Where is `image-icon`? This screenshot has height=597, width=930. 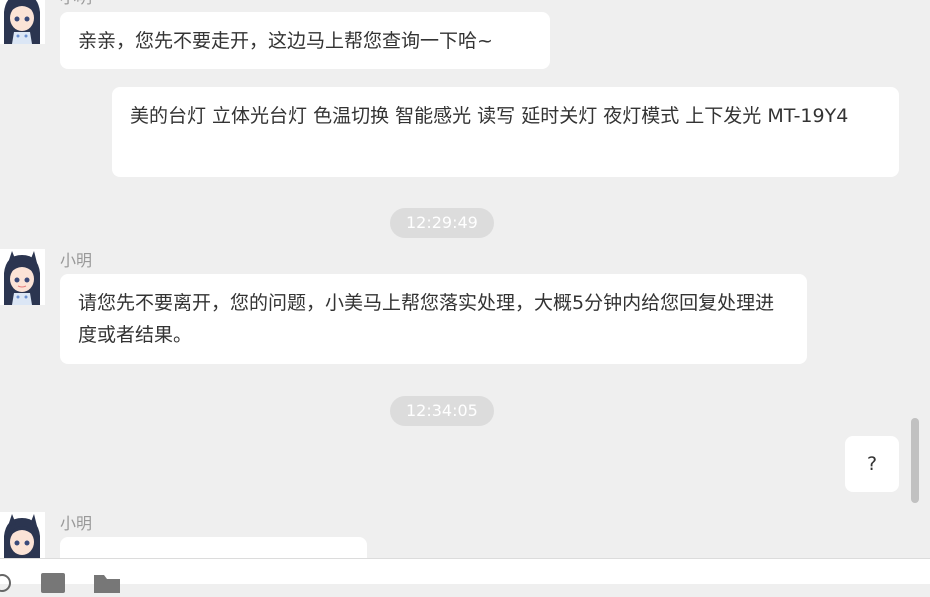
image-icon is located at coordinates (53, 585).